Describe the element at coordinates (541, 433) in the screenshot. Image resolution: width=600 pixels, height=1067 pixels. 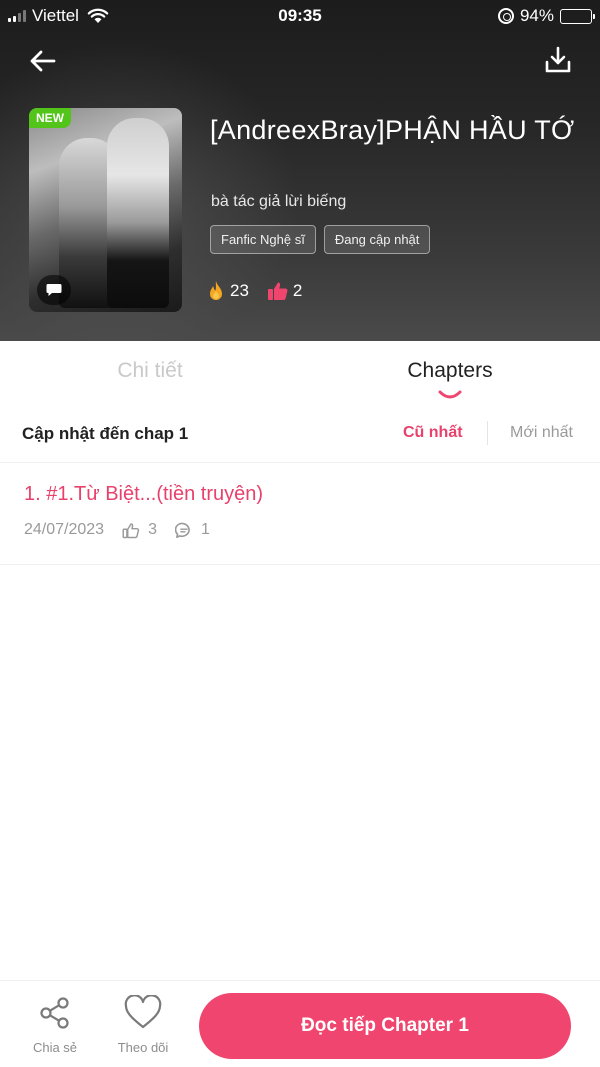
I see `sort-newest-button: Mới nhất` at that location.